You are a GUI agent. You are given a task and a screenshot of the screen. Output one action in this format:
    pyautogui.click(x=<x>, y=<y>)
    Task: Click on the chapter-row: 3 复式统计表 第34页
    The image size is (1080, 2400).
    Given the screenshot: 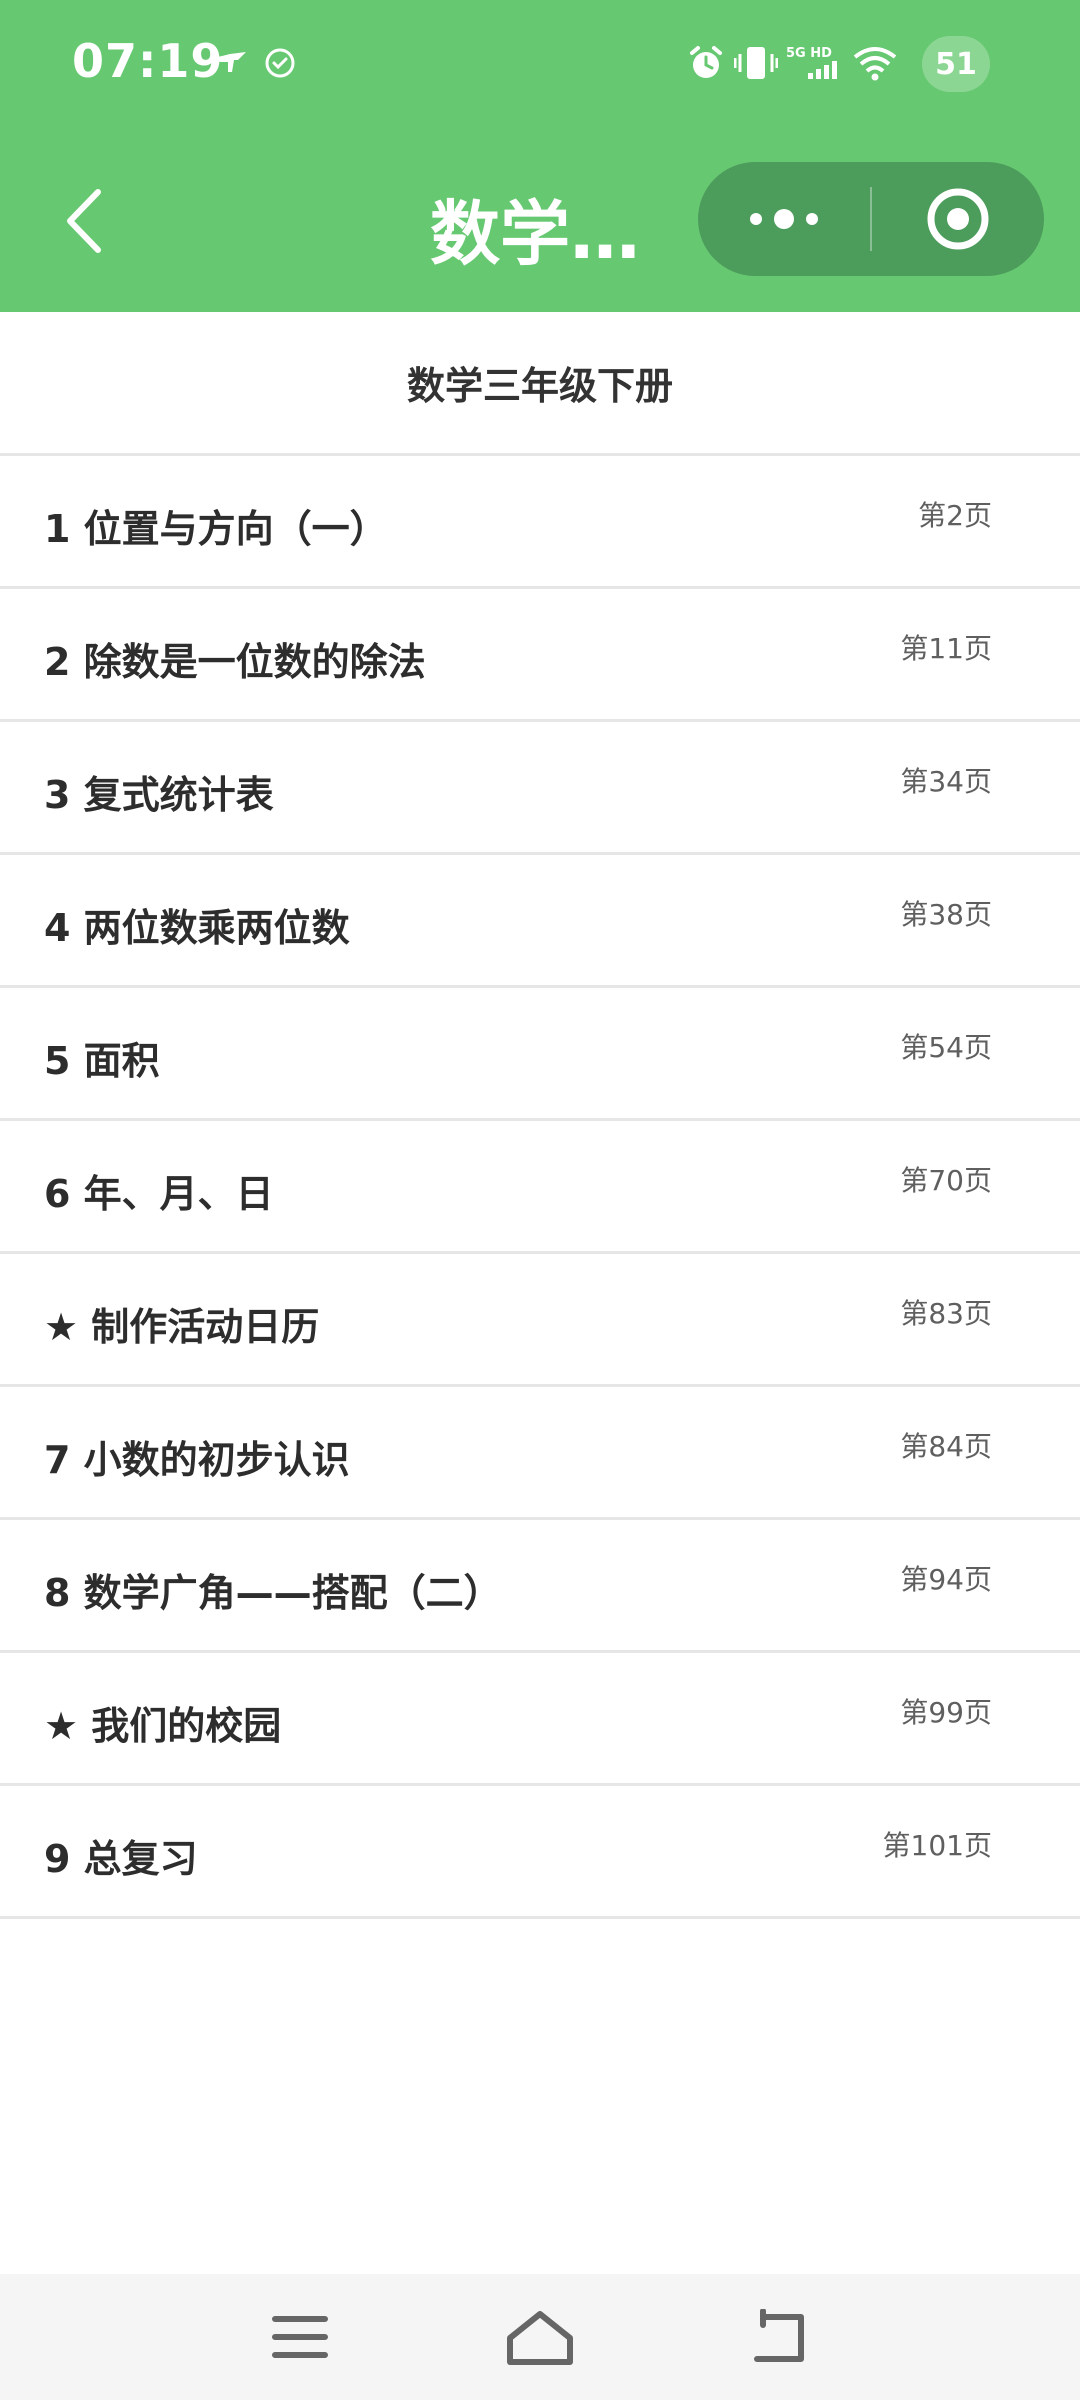 What is the action you would take?
    pyautogui.click(x=540, y=788)
    